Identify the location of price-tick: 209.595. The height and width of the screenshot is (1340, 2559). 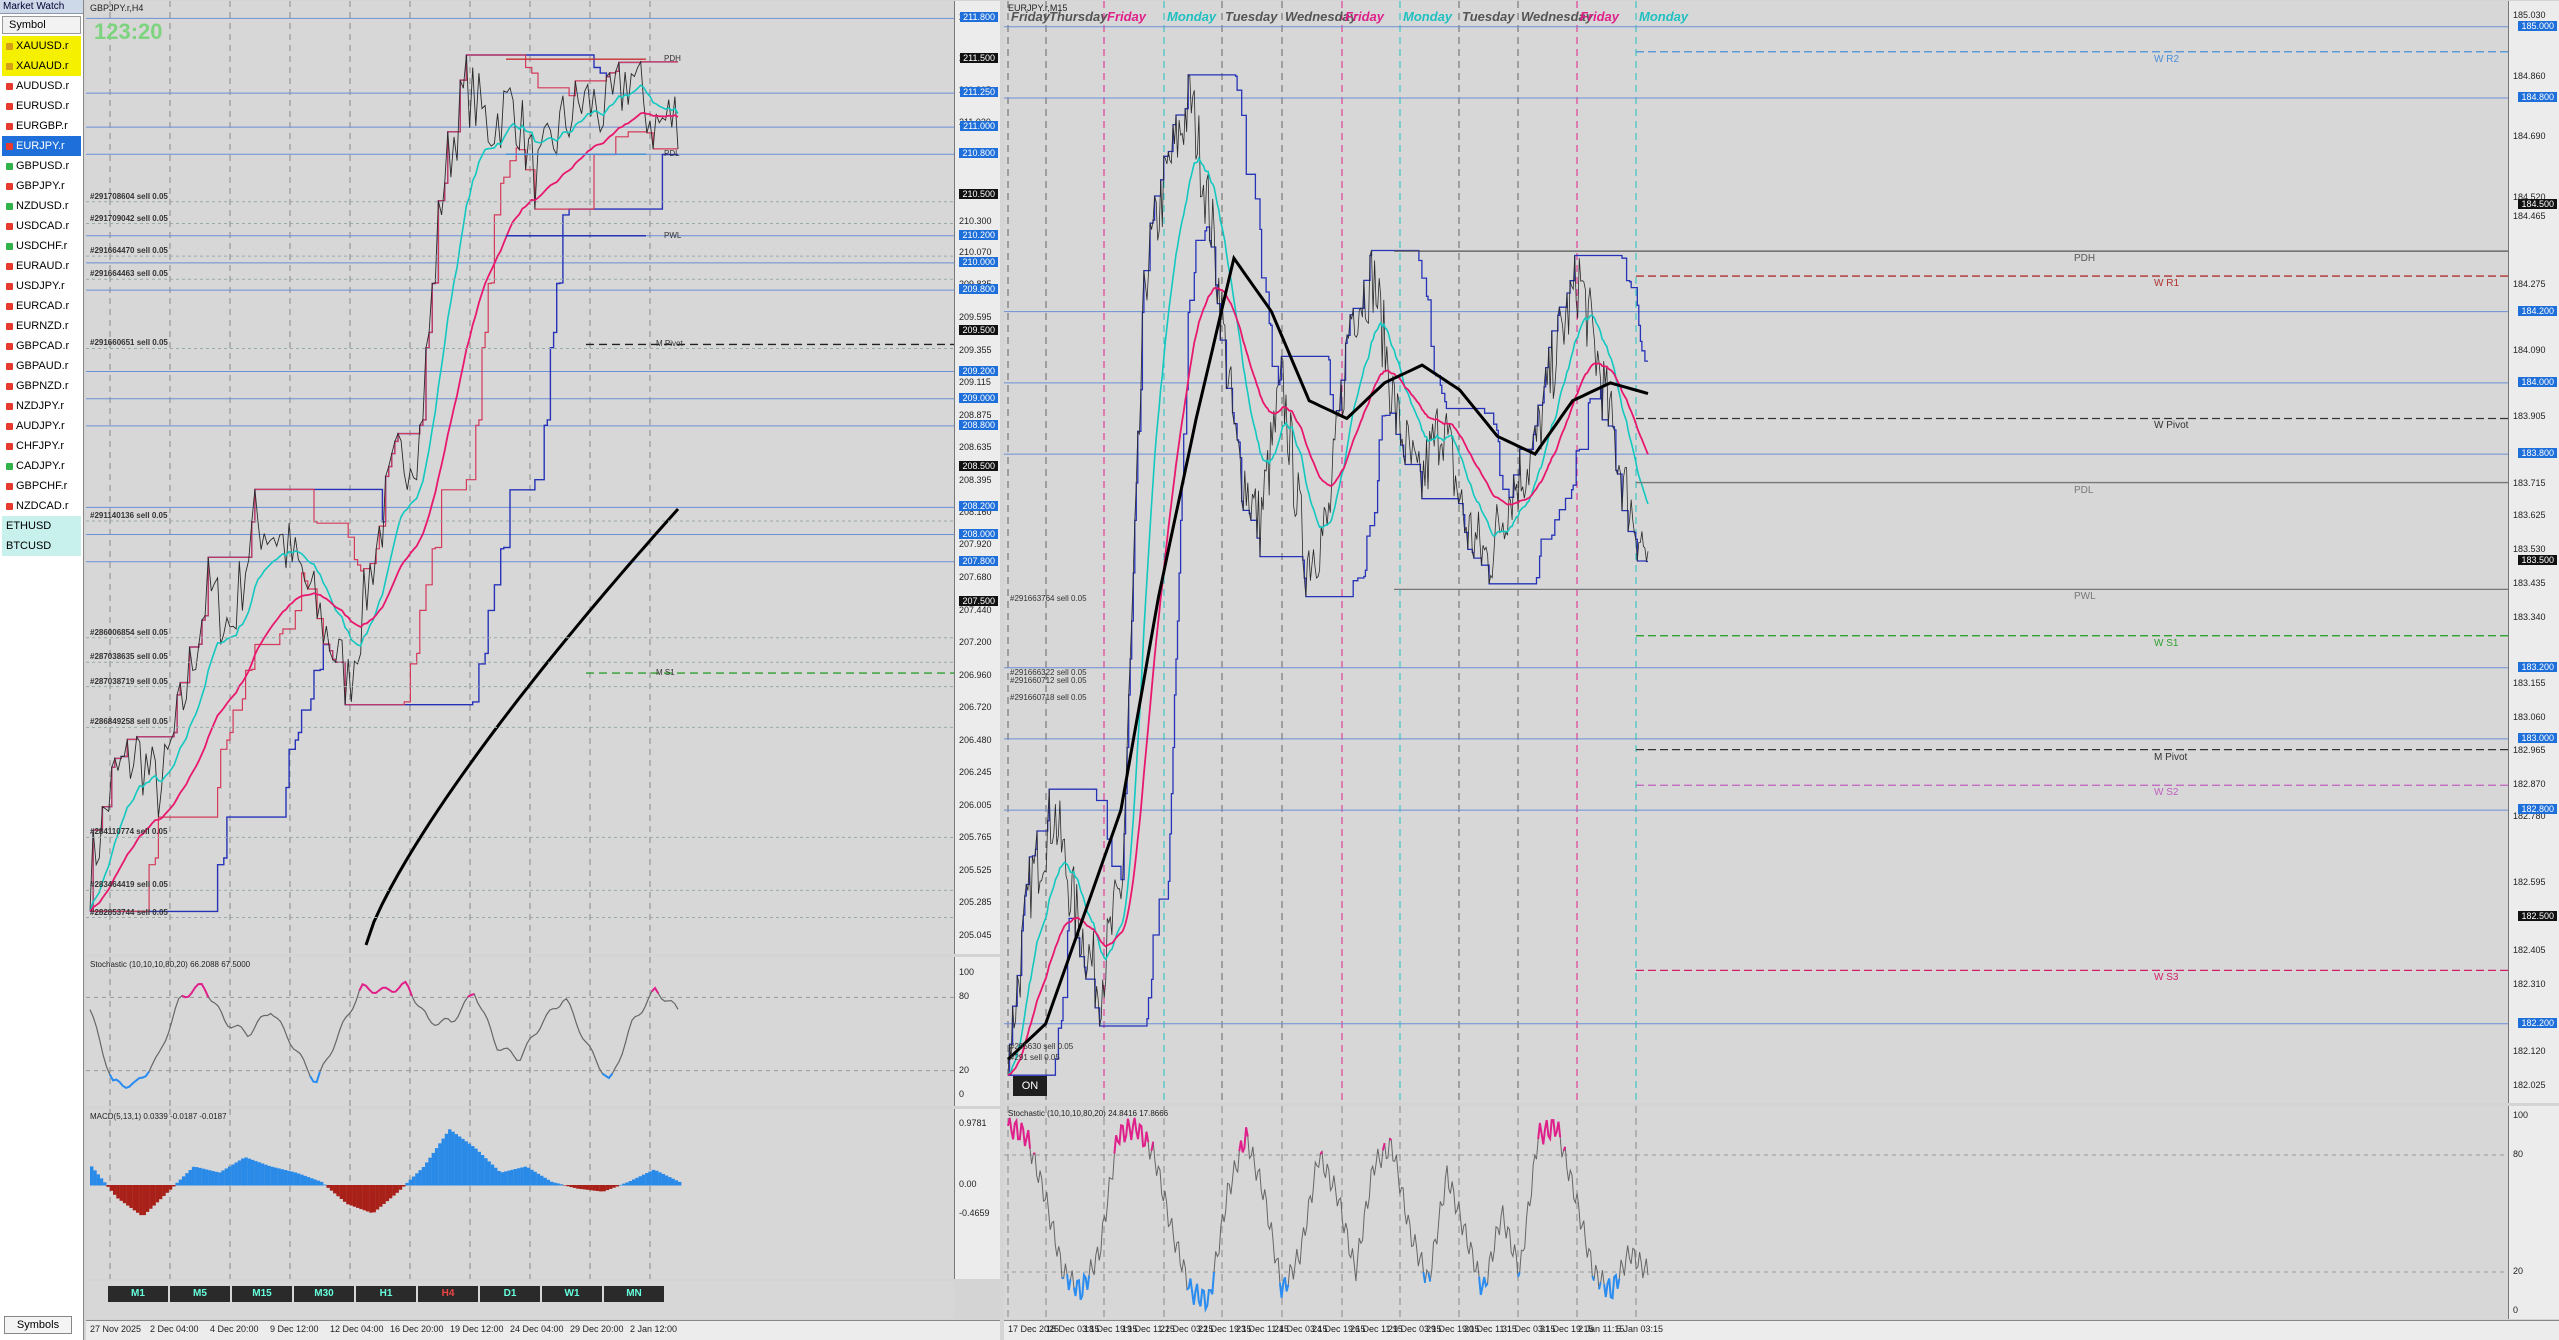
(975, 316).